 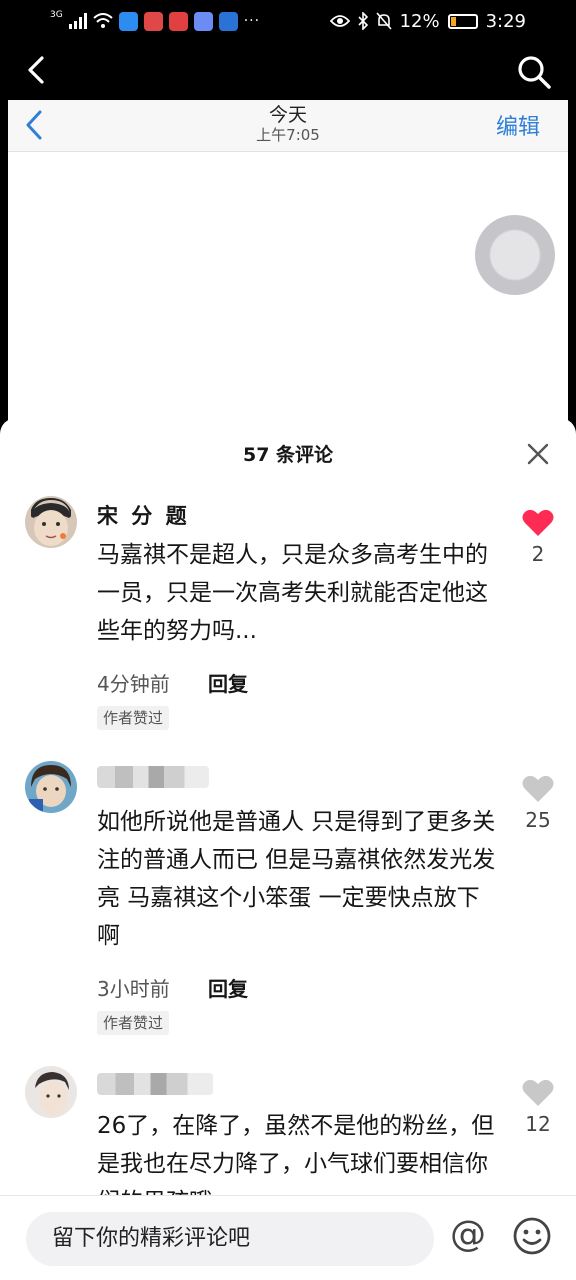 What do you see at coordinates (515, 255) in the screenshot?
I see `assistive-touch-ball` at bounding box center [515, 255].